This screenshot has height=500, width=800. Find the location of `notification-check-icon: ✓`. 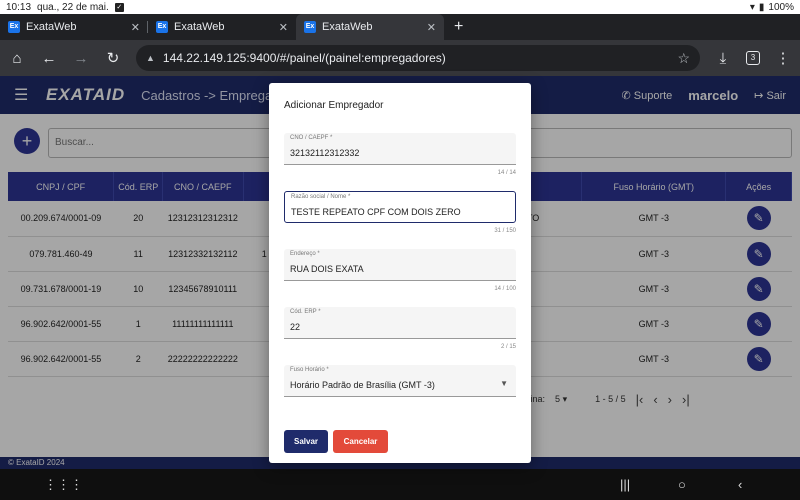

notification-check-icon: ✓ is located at coordinates (119, 7).